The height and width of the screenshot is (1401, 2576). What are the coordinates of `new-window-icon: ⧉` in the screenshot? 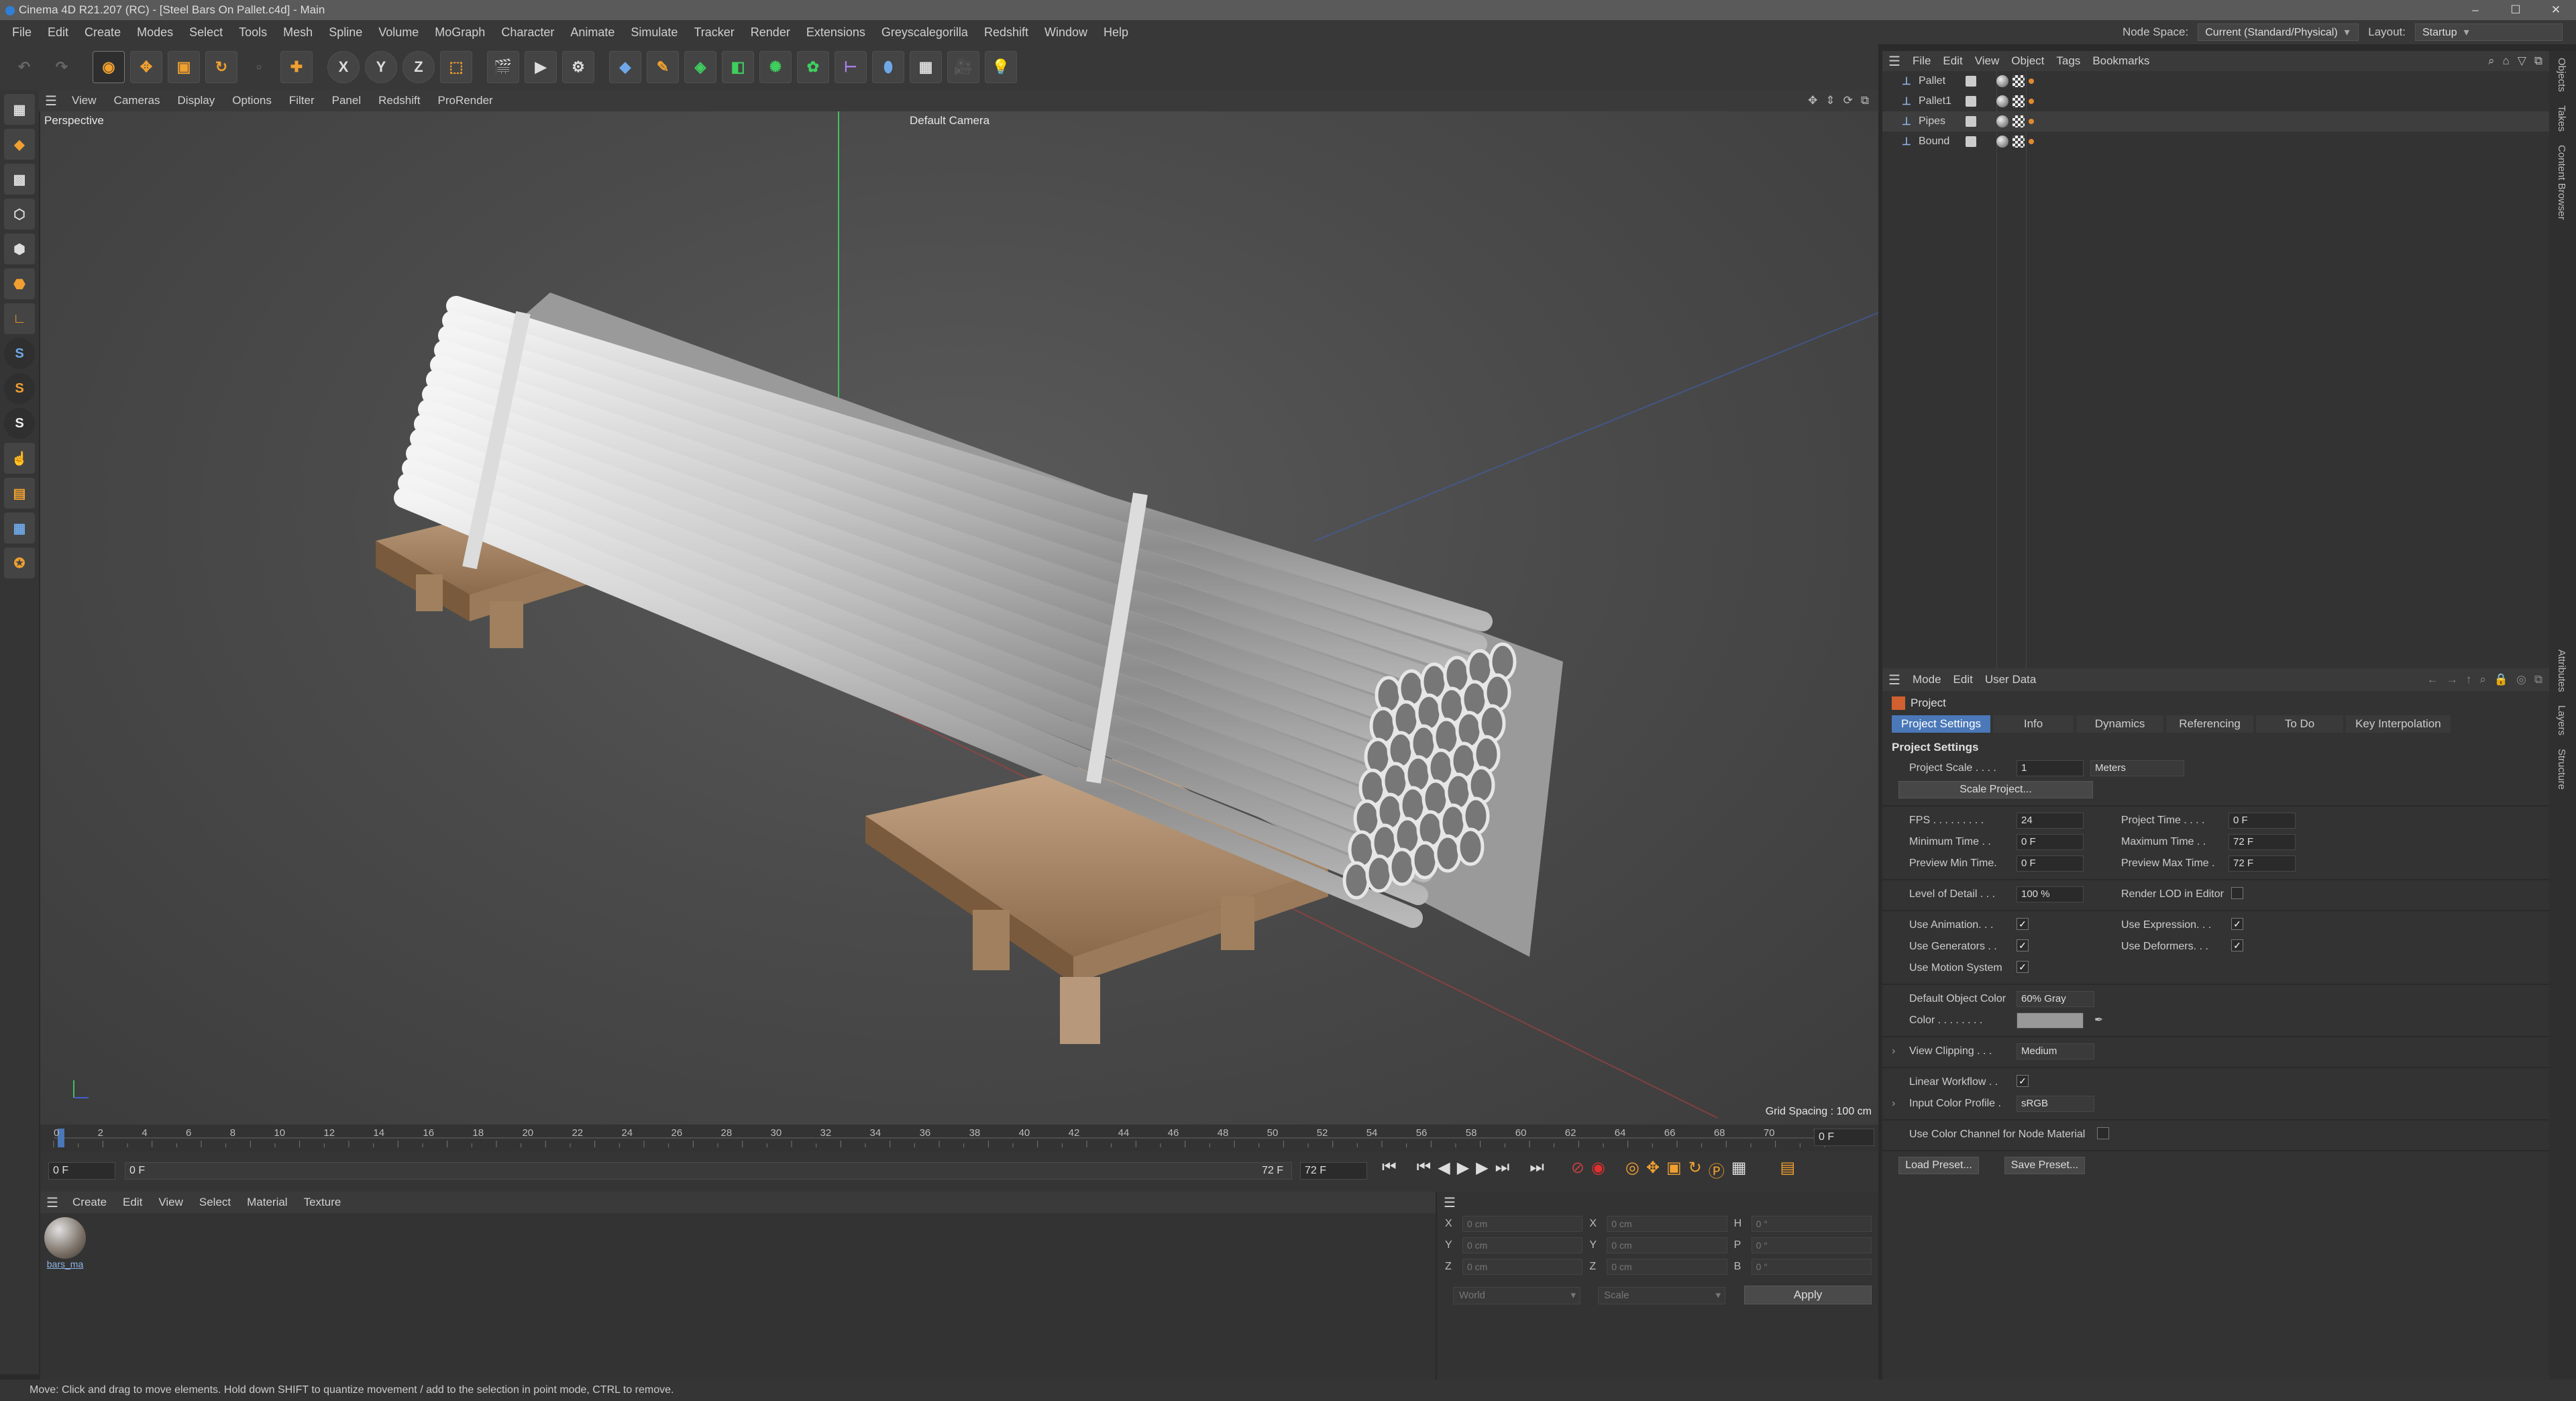 It's located at (2538, 679).